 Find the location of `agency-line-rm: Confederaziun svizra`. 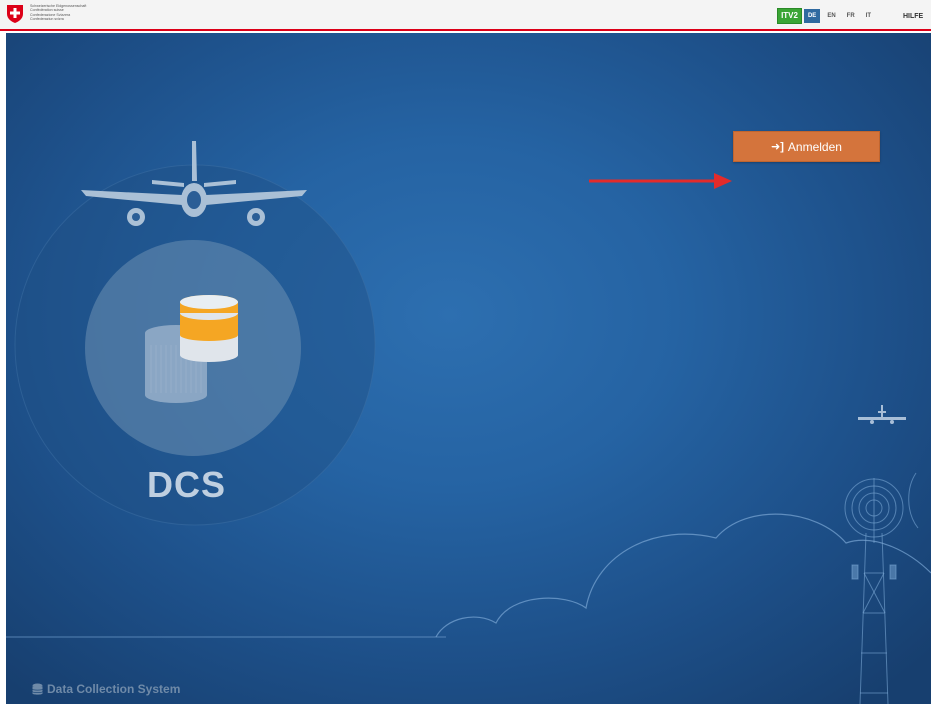

agency-line-rm: Confederaziun svizra is located at coordinates (47, 19).